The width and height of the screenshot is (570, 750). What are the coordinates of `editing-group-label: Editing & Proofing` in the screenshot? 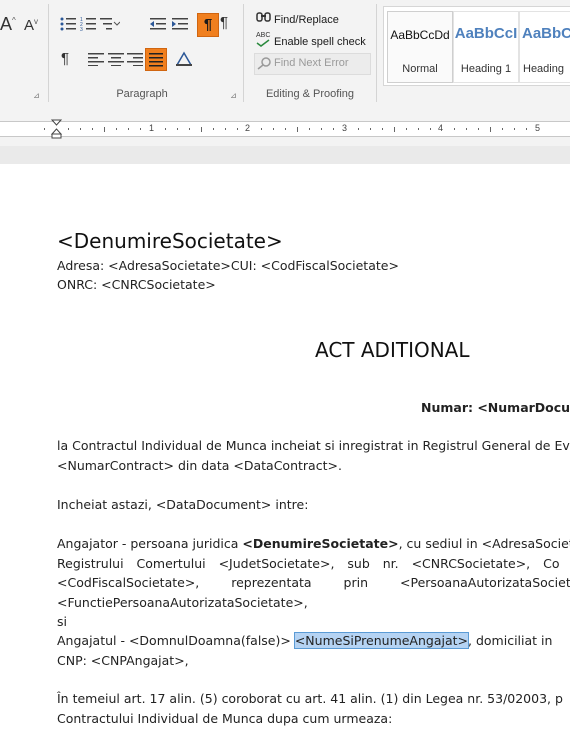 It's located at (310, 94).